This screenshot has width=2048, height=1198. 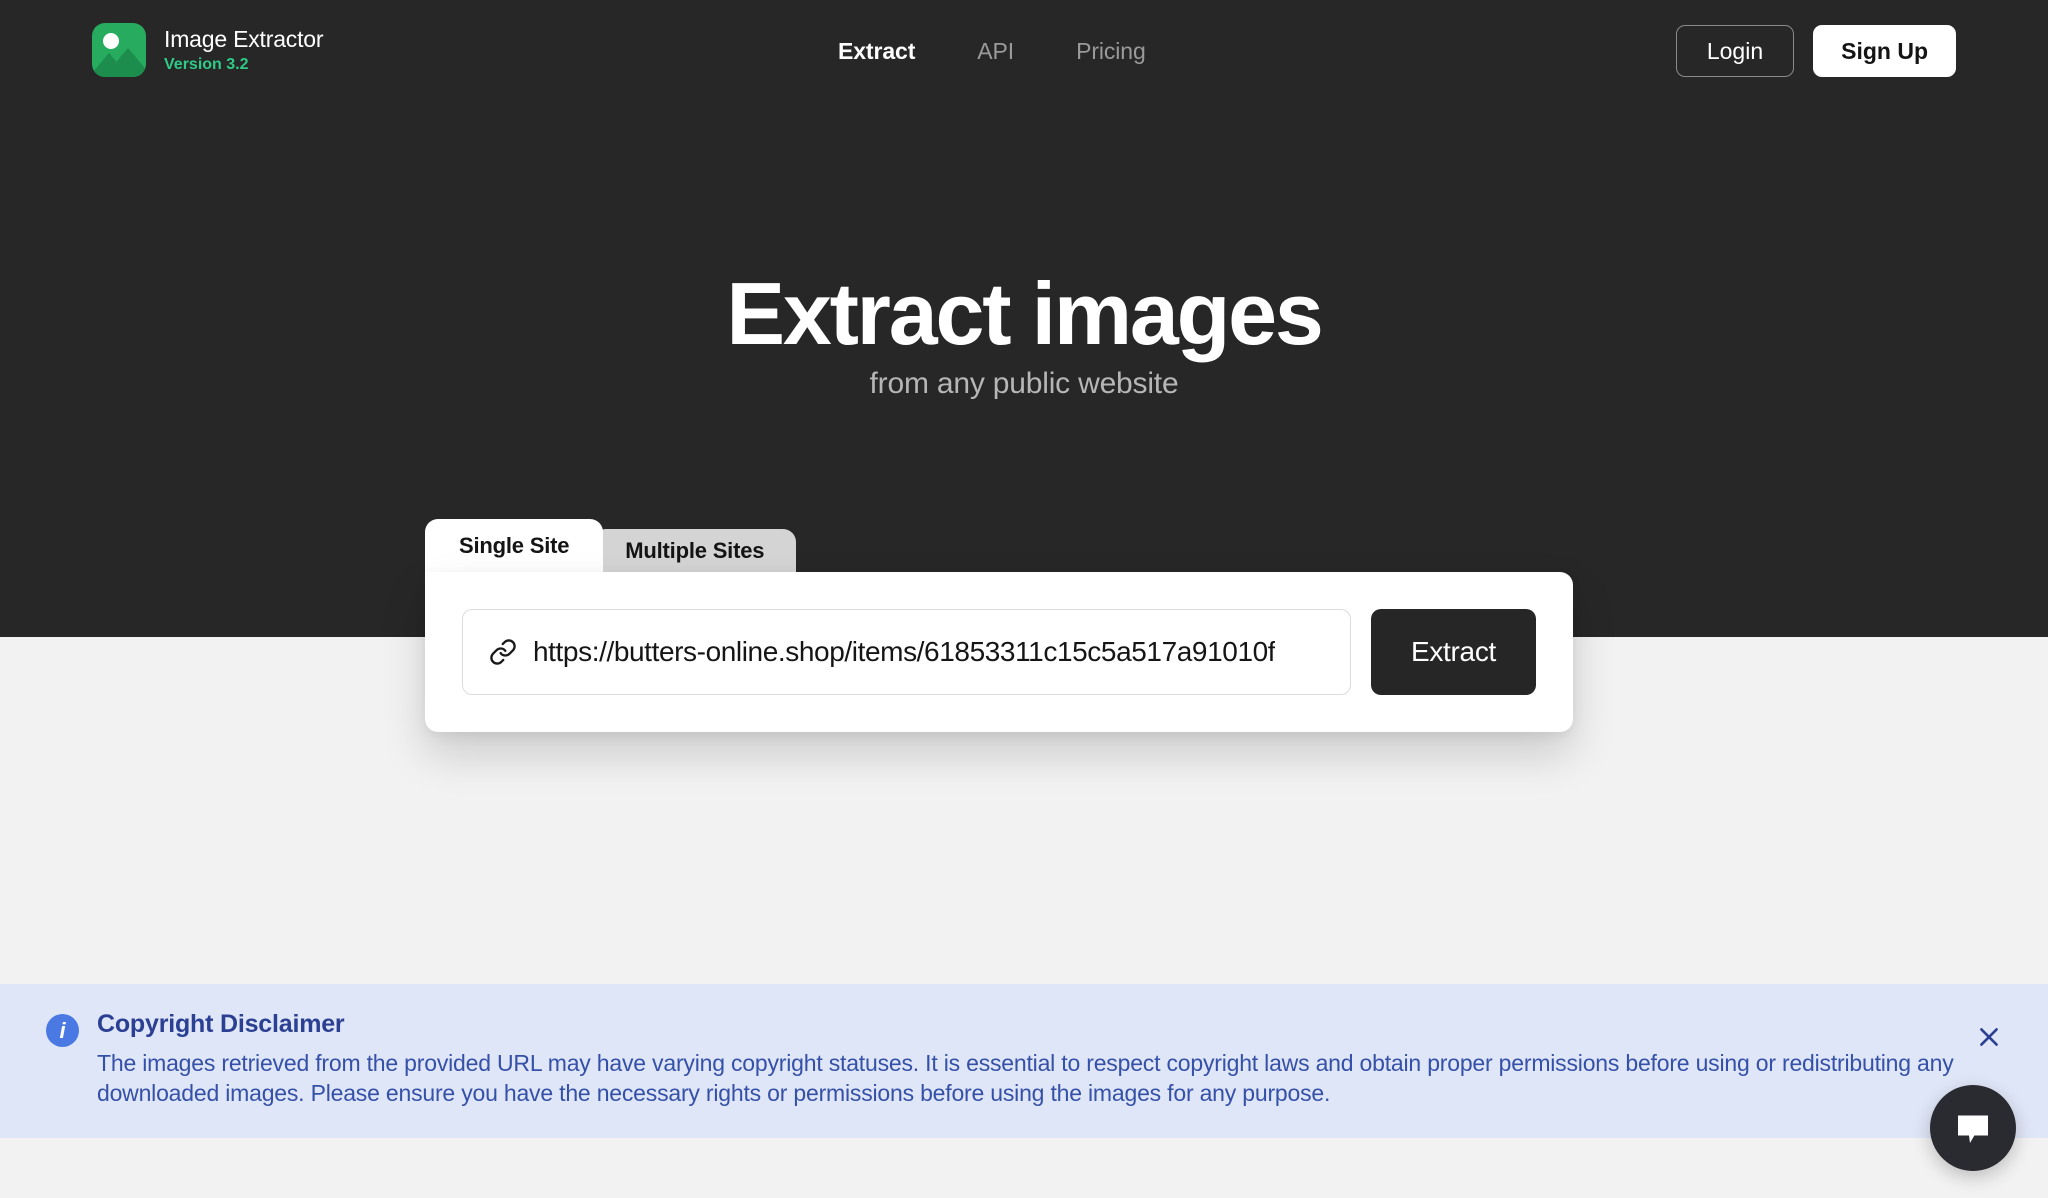 I want to click on signup-button: Sign Up, so click(x=1884, y=51).